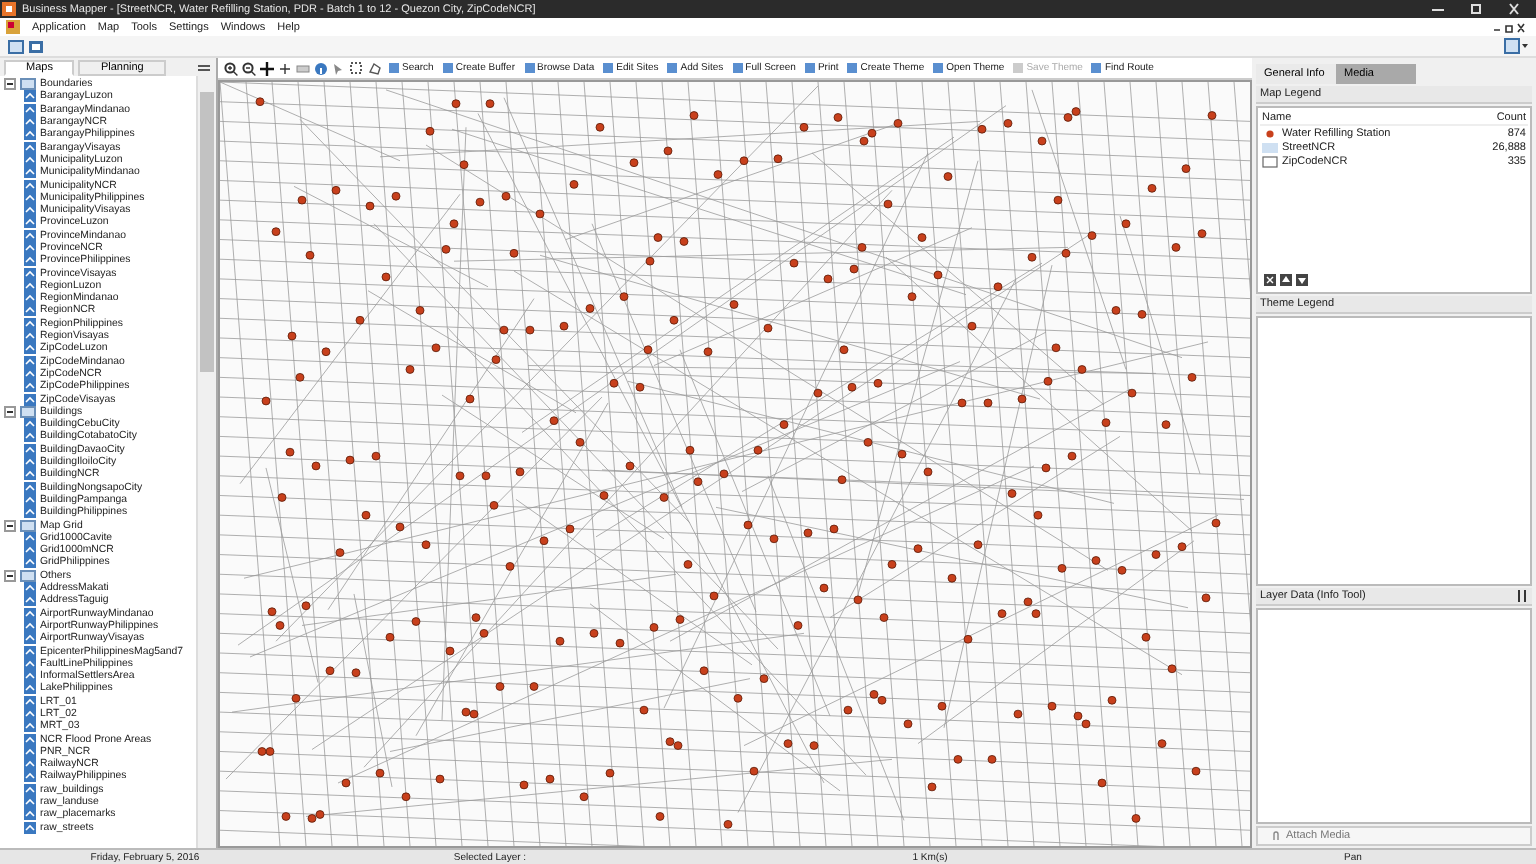 The image size is (1536, 864). Describe the element at coordinates (1510, 27) in the screenshot. I see `mdi-window-controls-icon` at that location.